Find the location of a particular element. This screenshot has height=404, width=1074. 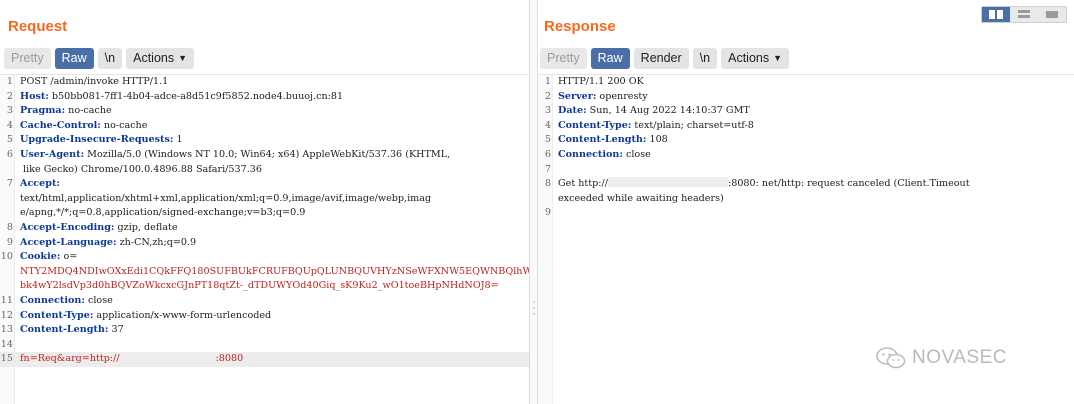

wechat-icon is located at coordinates (891, 358).